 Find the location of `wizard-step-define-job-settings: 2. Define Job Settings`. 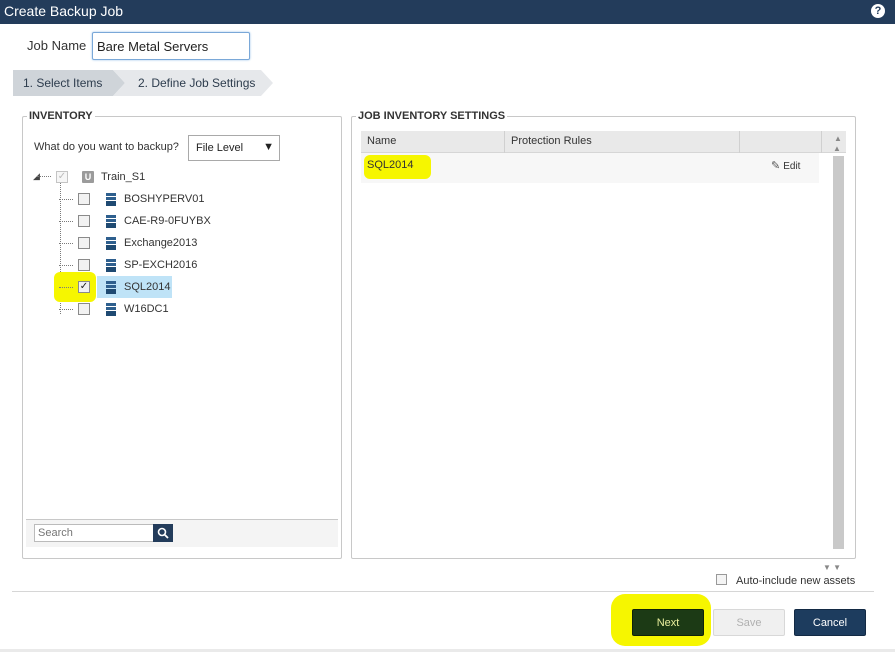

wizard-step-define-job-settings: 2. Define Job Settings is located at coordinates (193, 83).